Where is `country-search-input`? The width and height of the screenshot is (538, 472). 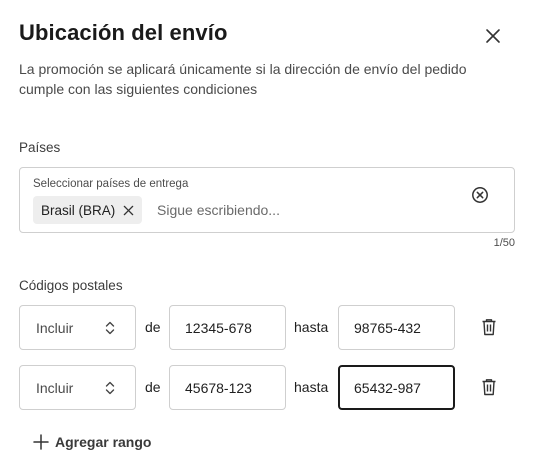 country-search-input is located at coordinates (302, 210).